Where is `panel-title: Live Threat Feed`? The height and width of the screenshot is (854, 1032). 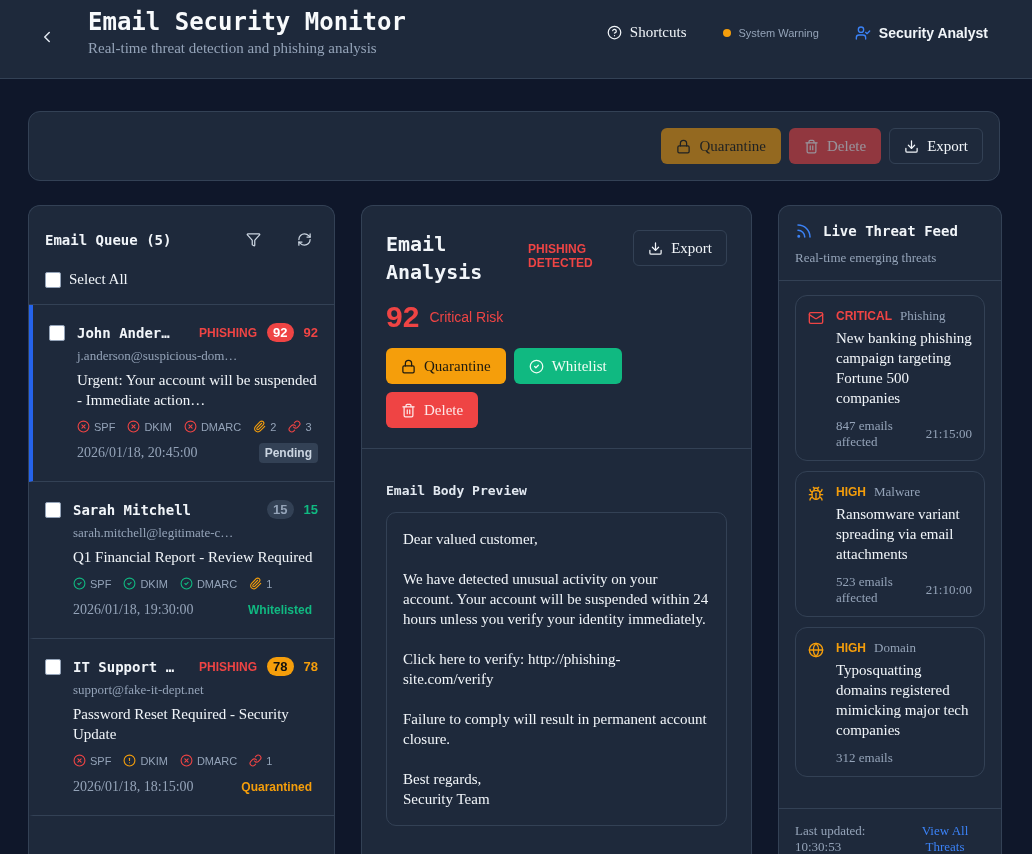 panel-title: Live Threat Feed is located at coordinates (891, 231).